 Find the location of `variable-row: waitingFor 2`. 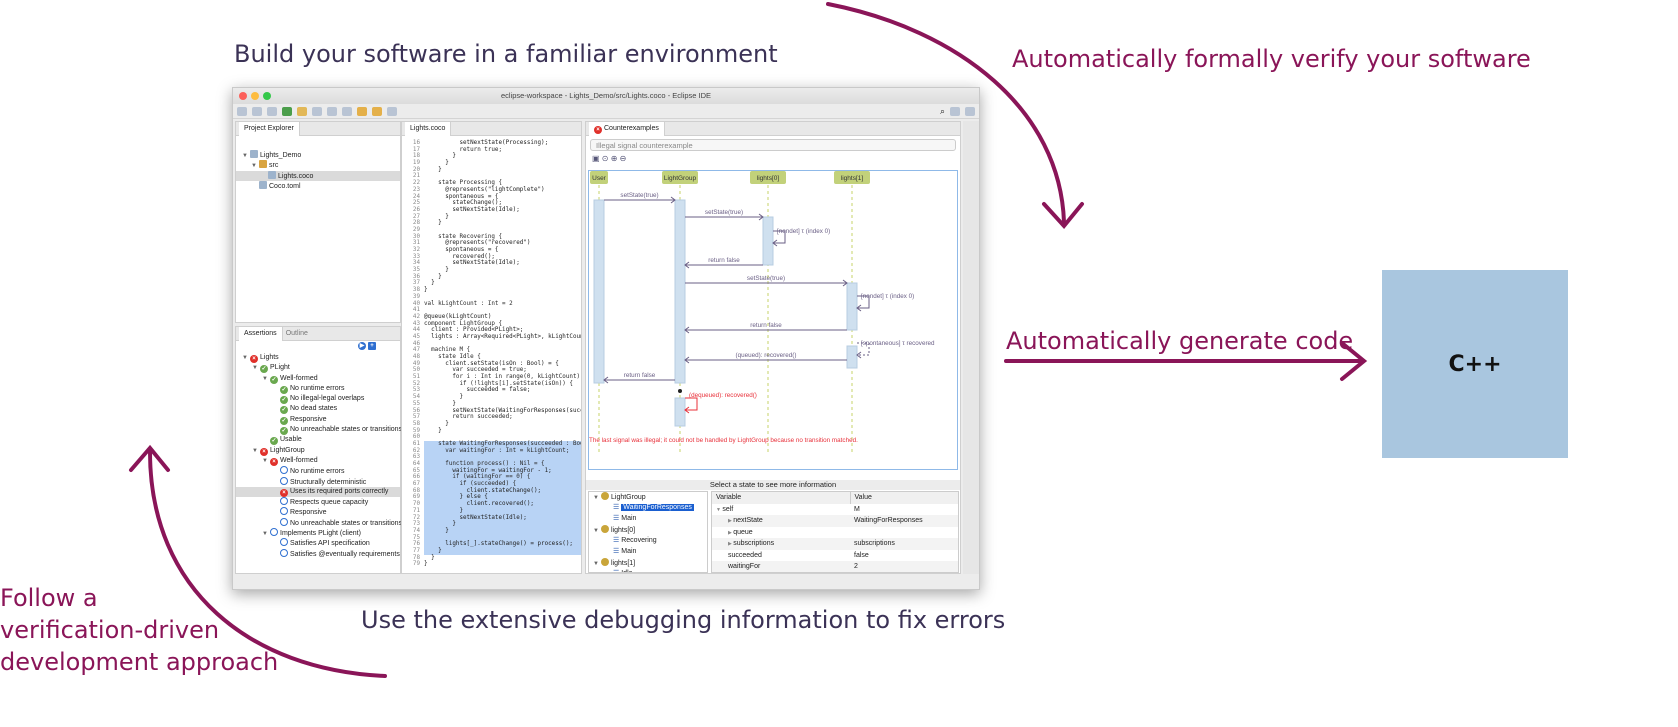

variable-row: waitingFor 2 is located at coordinates (835, 566).